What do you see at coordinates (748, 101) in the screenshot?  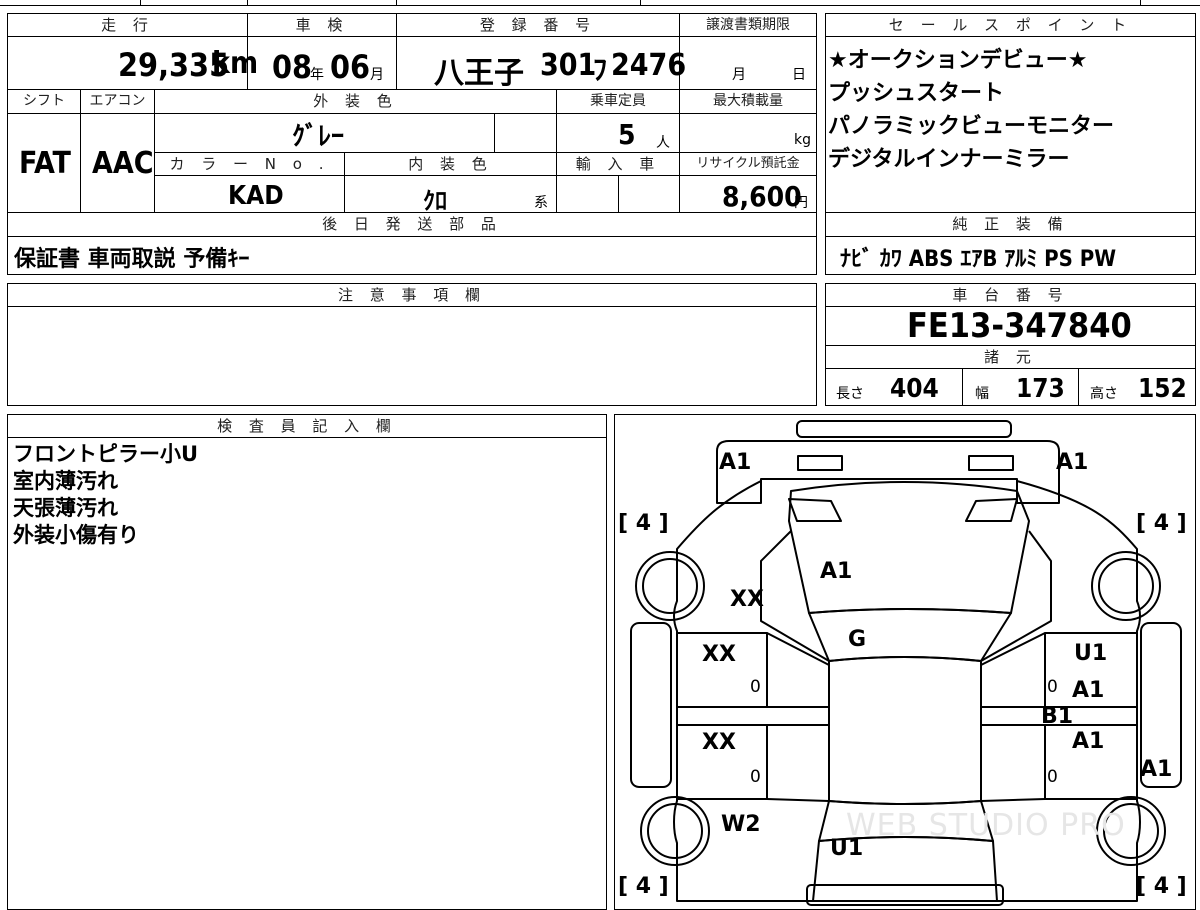 I see `max-load-header: 最大積載量` at bounding box center [748, 101].